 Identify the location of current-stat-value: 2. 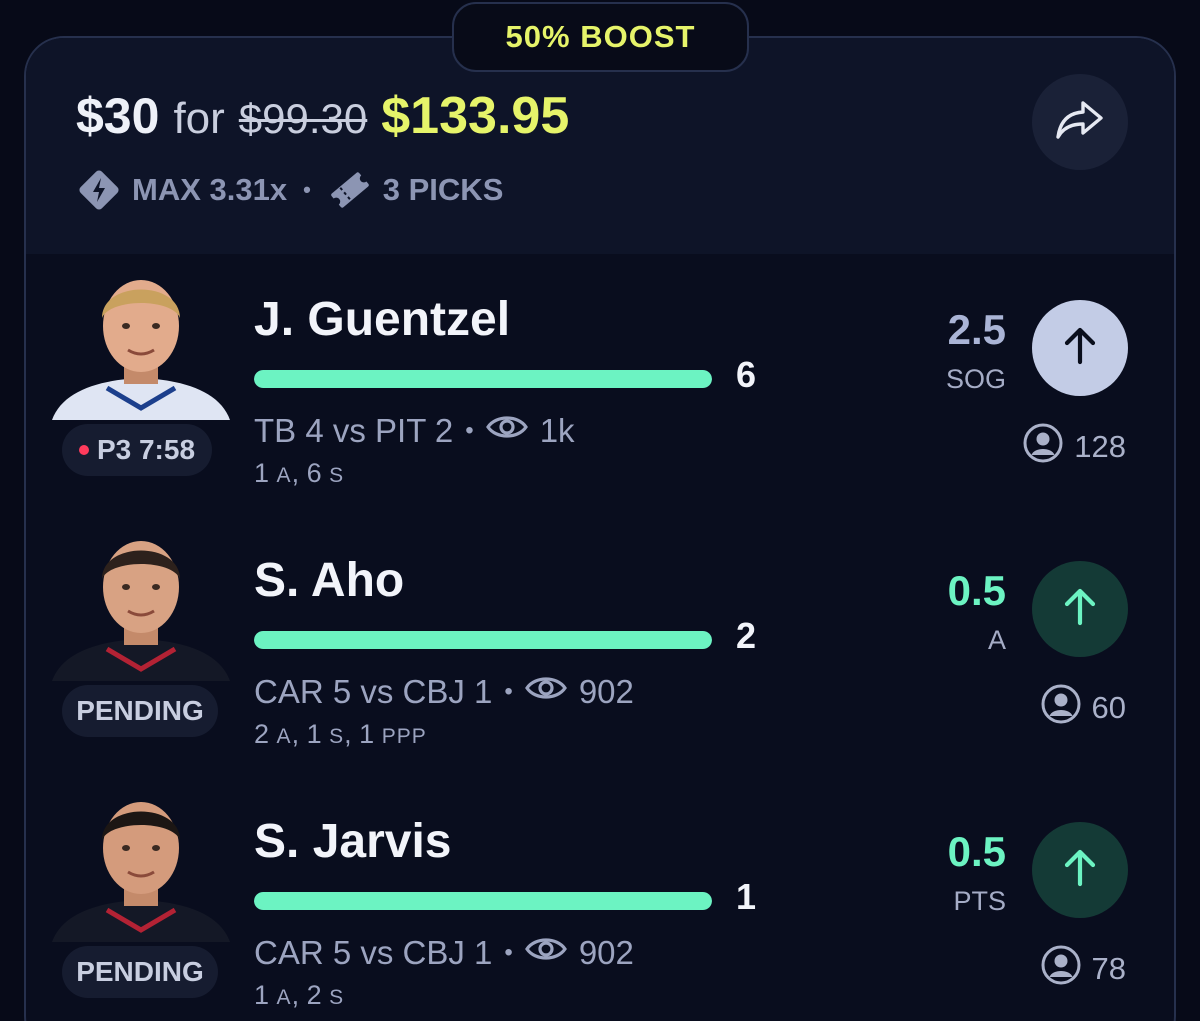
(746, 635).